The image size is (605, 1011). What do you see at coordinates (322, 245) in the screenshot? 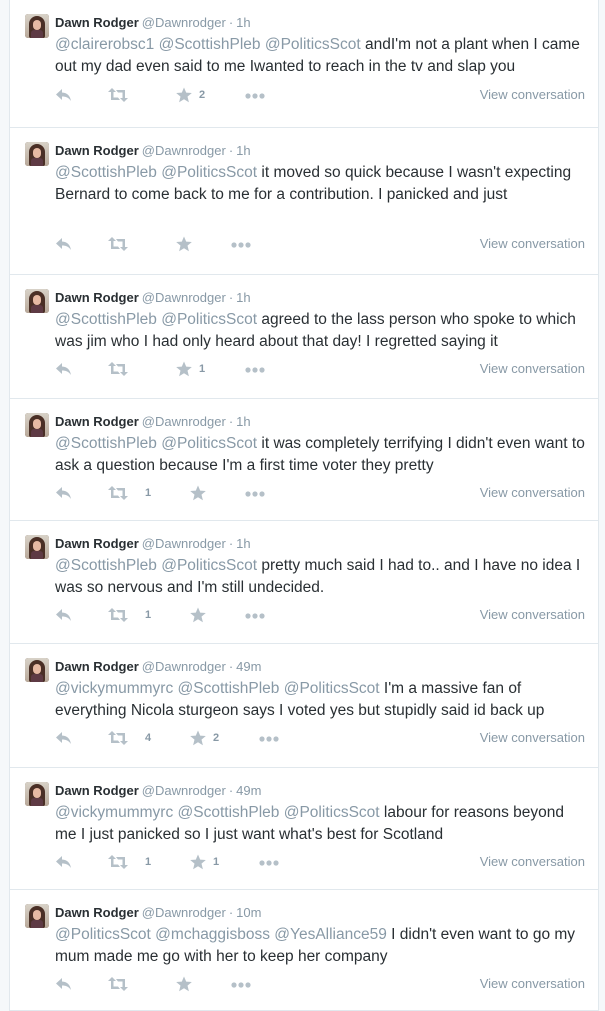
I see `tweet-actions: View conversation` at bounding box center [322, 245].